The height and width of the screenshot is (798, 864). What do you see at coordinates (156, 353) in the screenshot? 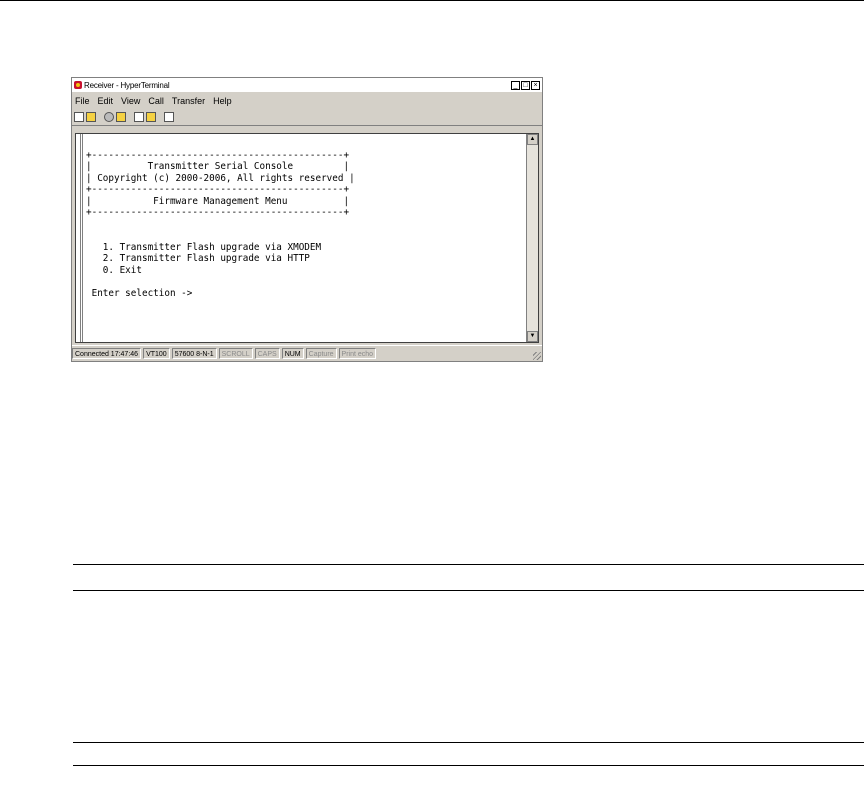
I see `status-emulation: VT100` at bounding box center [156, 353].